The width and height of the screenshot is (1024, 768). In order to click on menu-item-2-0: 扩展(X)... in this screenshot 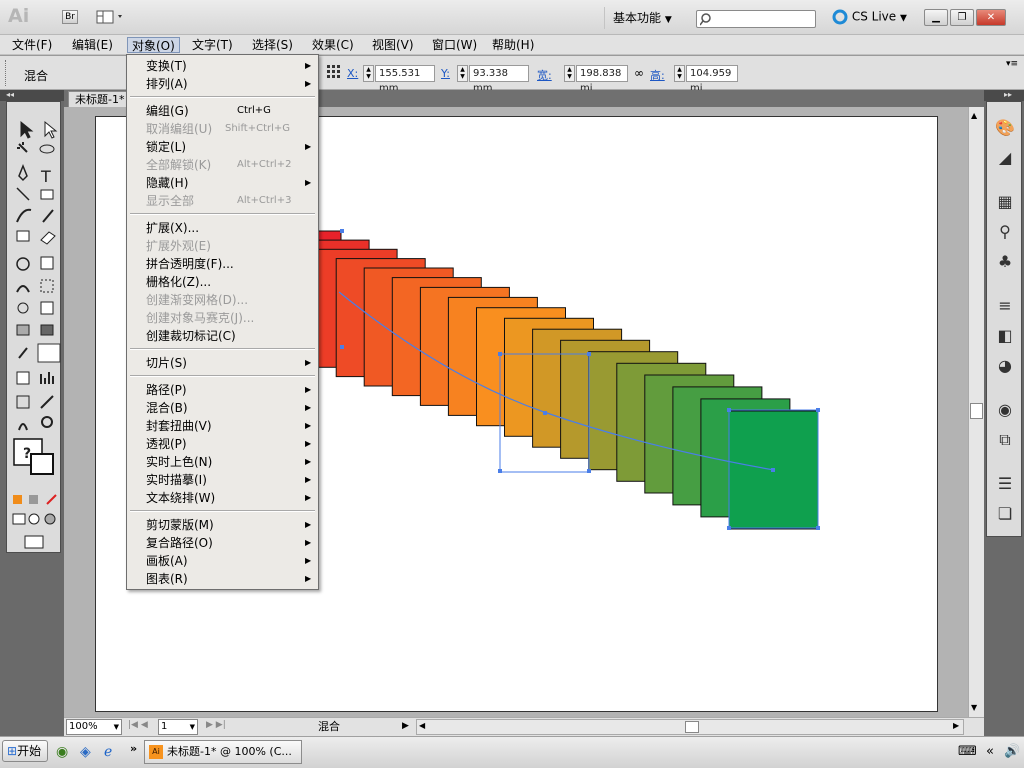, I will do `click(222, 228)`.